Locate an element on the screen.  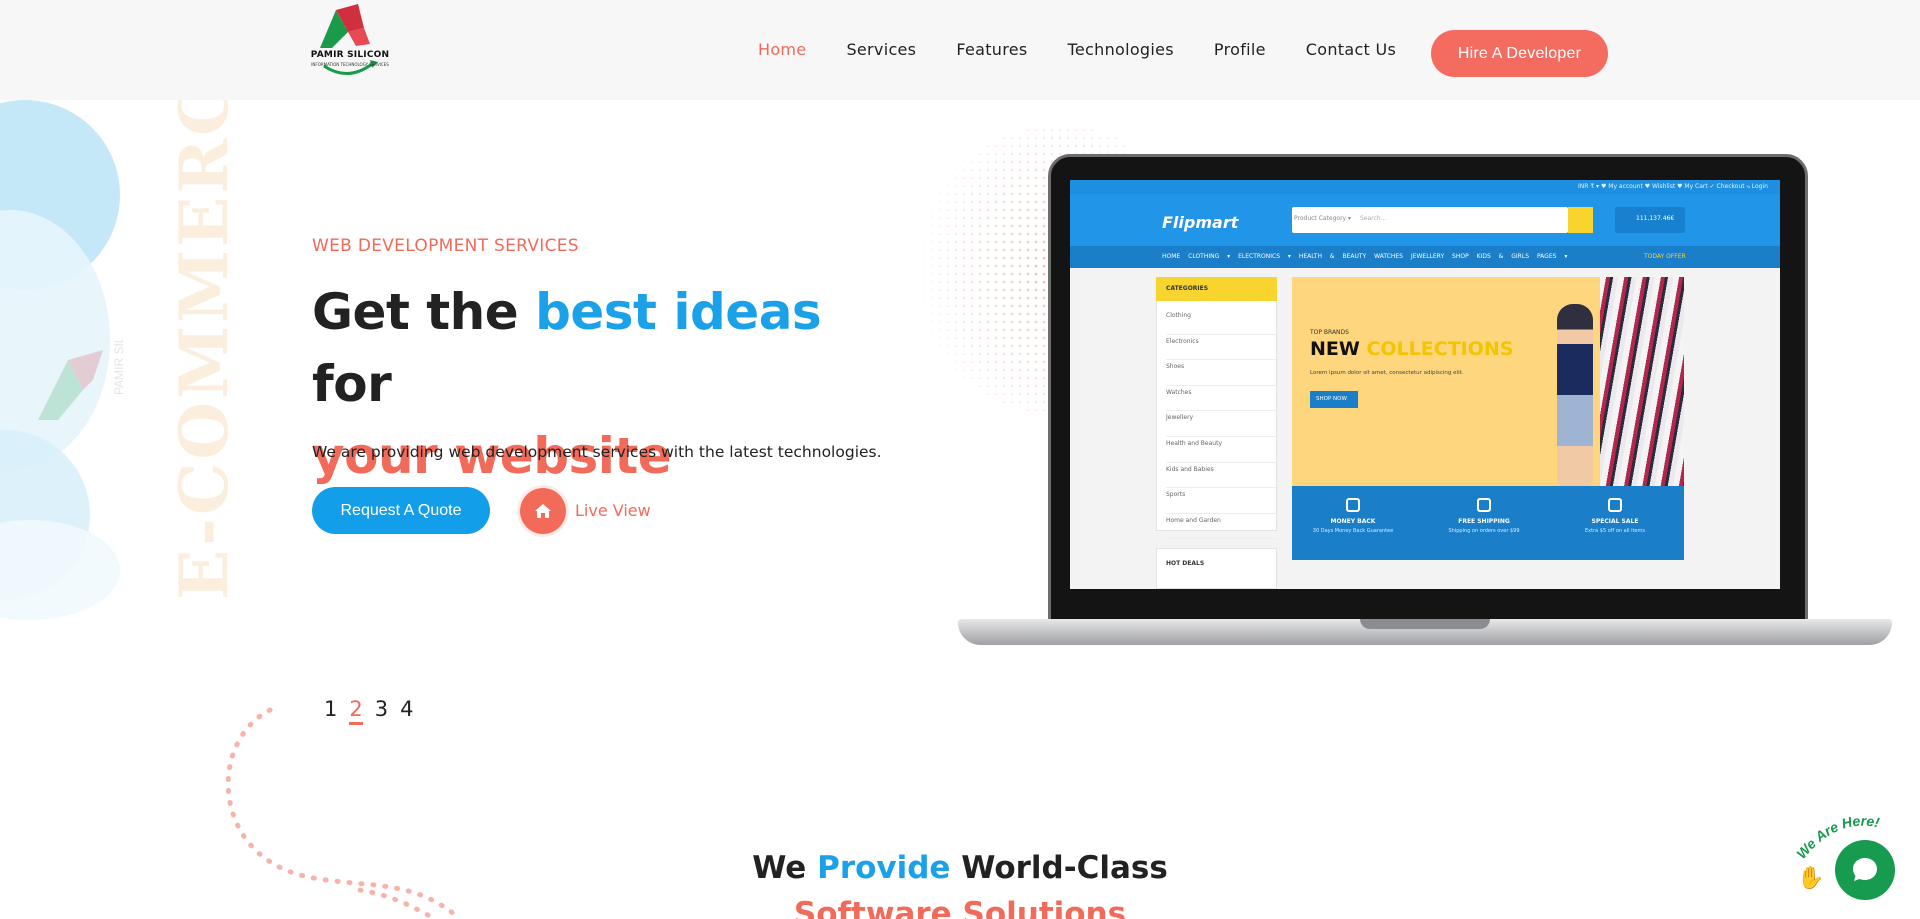
mockup-category-item: Jewellery is located at coordinates (1221, 424).